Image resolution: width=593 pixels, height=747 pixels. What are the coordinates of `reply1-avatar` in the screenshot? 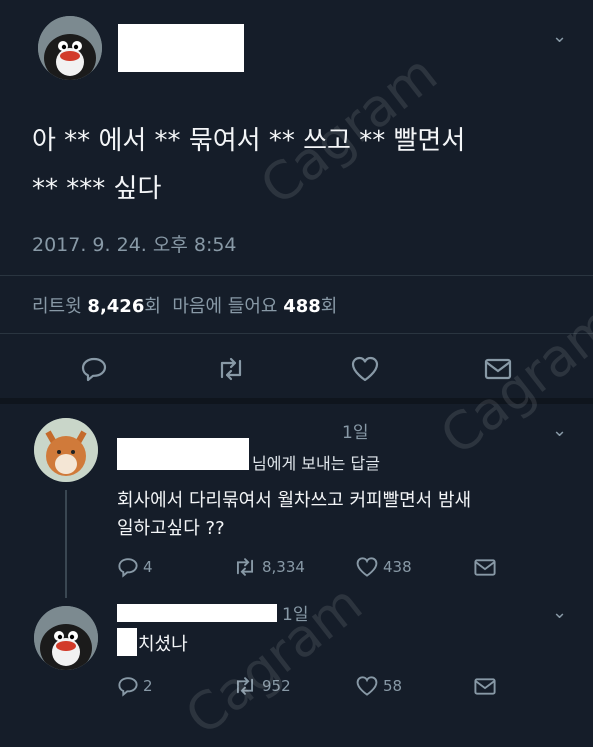 It's located at (66, 450).